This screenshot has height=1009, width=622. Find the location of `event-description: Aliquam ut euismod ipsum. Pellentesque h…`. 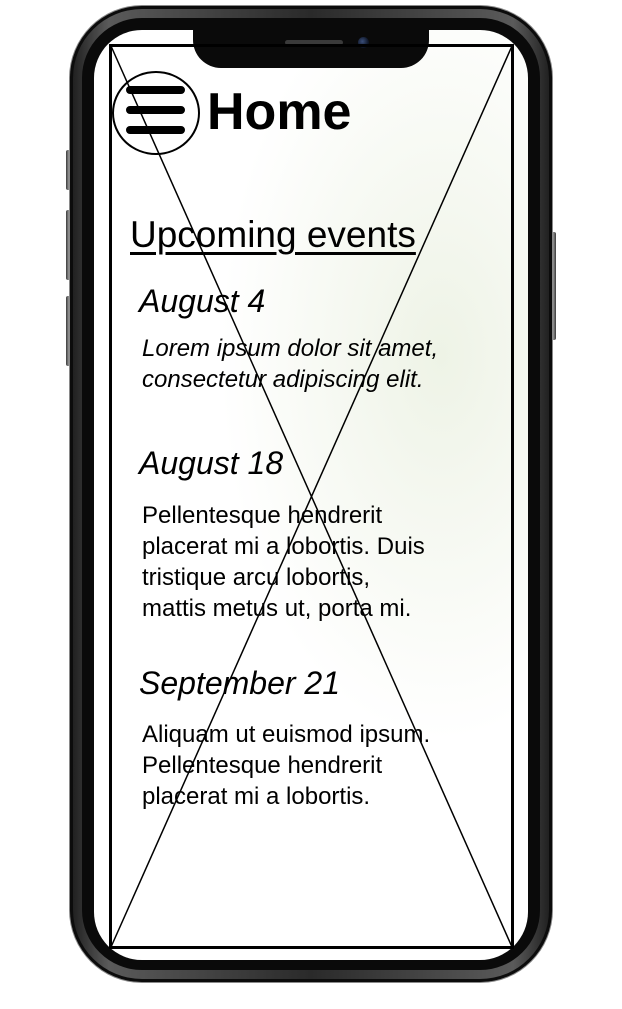

event-description: Aliquam ut euismod ipsum. Pellentesque h… is located at coordinates (286, 765).